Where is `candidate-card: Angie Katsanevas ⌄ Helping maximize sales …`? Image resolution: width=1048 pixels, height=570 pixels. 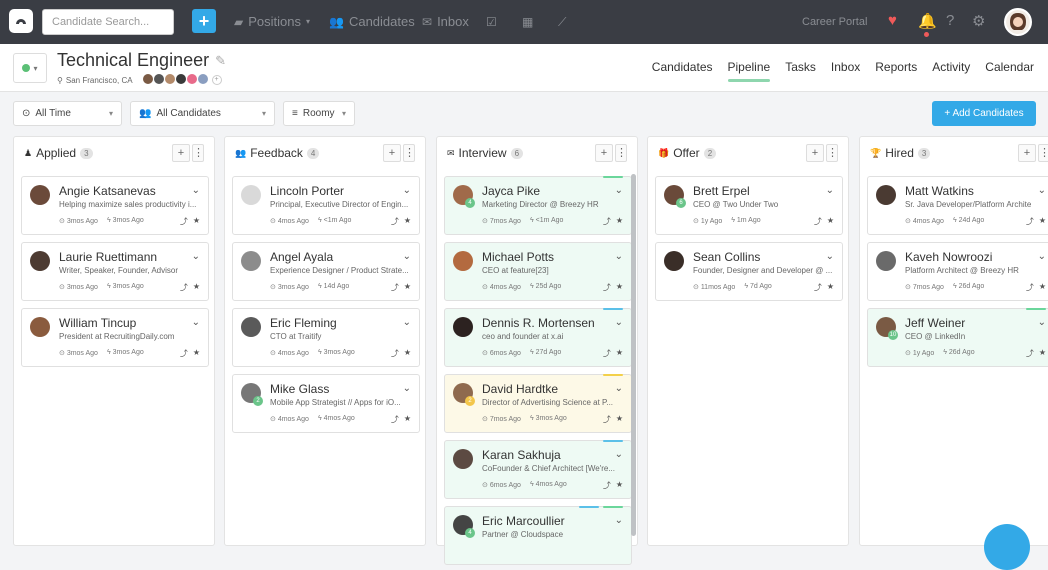 candidate-card: Angie Katsanevas ⌄ Helping maximize sales … is located at coordinates (115, 205).